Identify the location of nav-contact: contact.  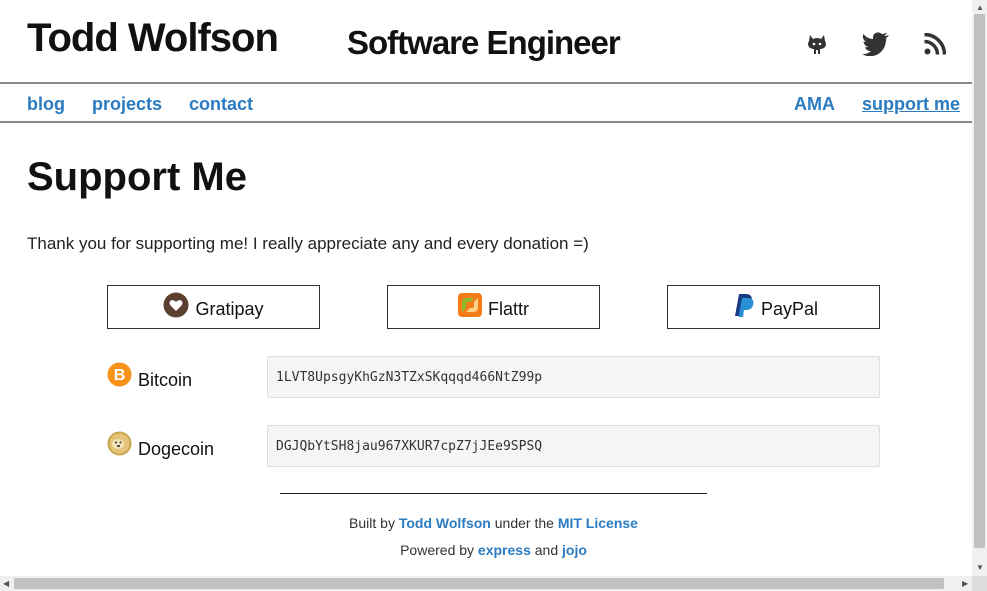
(221, 104).